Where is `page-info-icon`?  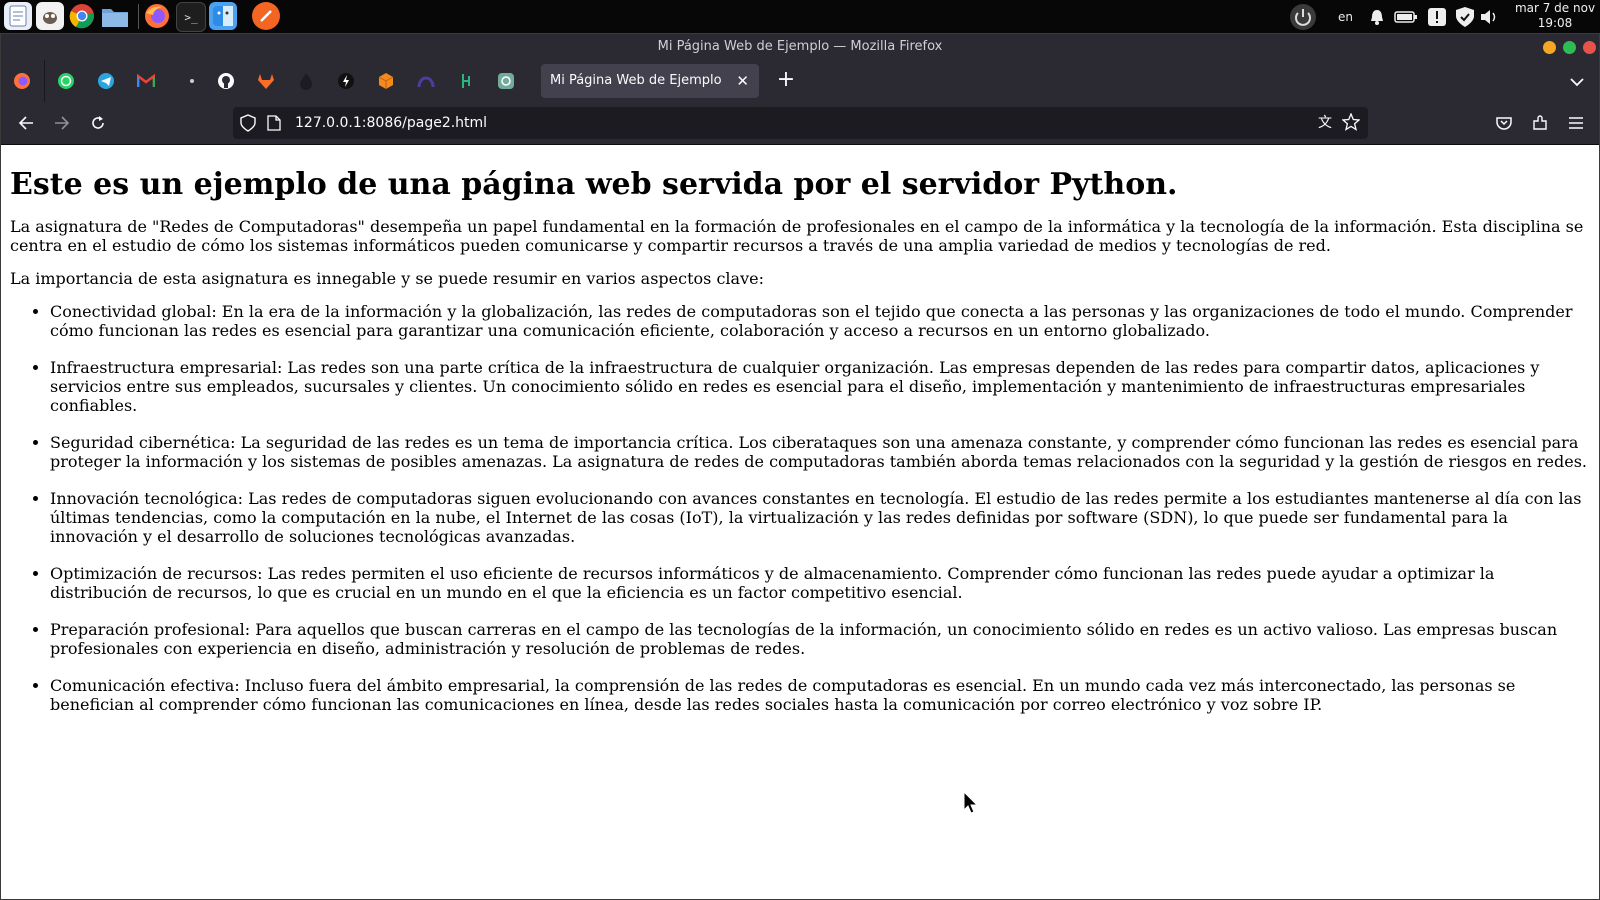 page-info-icon is located at coordinates (274, 125).